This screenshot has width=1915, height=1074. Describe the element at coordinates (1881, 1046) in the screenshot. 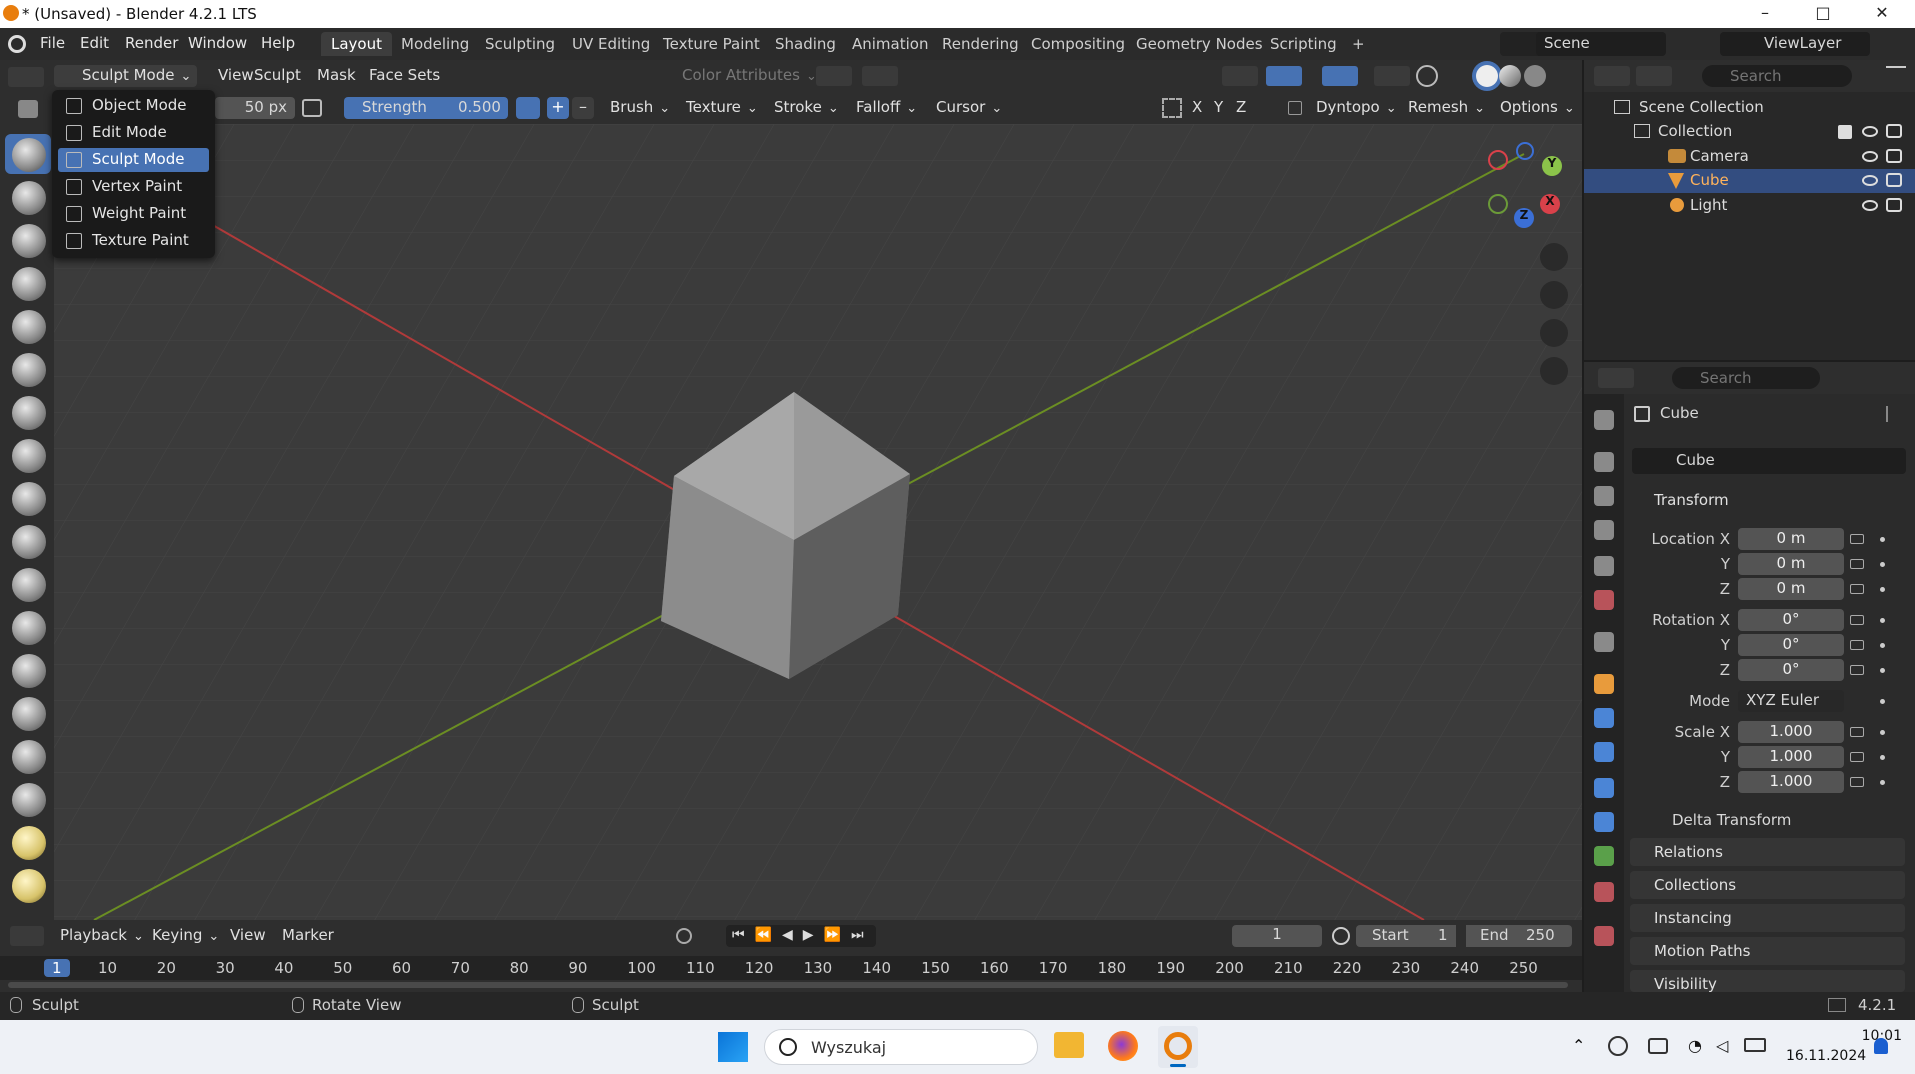

I see `notification-bell-icon` at that location.